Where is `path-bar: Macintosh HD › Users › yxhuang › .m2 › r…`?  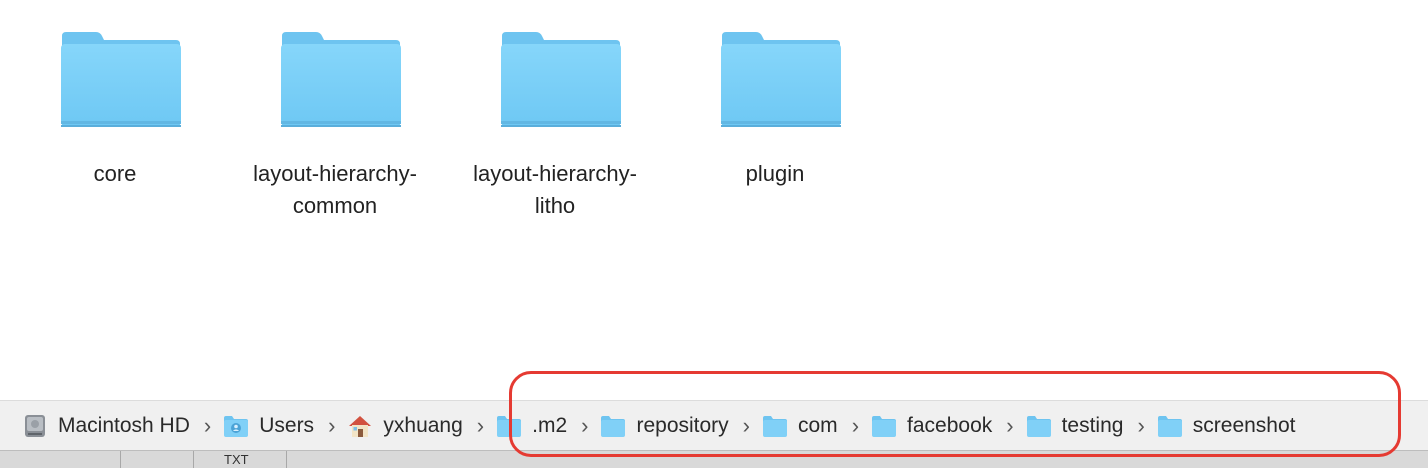 path-bar: Macintosh HD › Users › yxhuang › .m2 › r… is located at coordinates (714, 425).